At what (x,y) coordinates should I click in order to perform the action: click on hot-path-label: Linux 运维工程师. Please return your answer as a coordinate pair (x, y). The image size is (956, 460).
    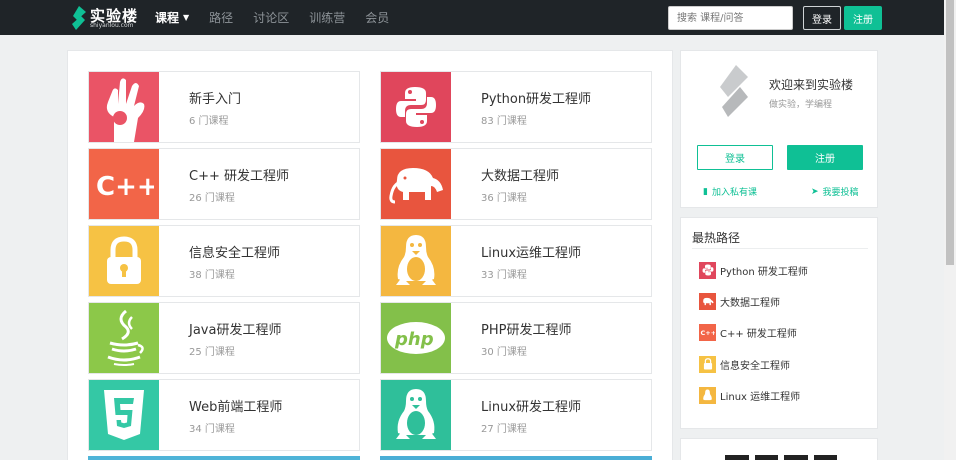
    Looking at the image, I should click on (760, 397).